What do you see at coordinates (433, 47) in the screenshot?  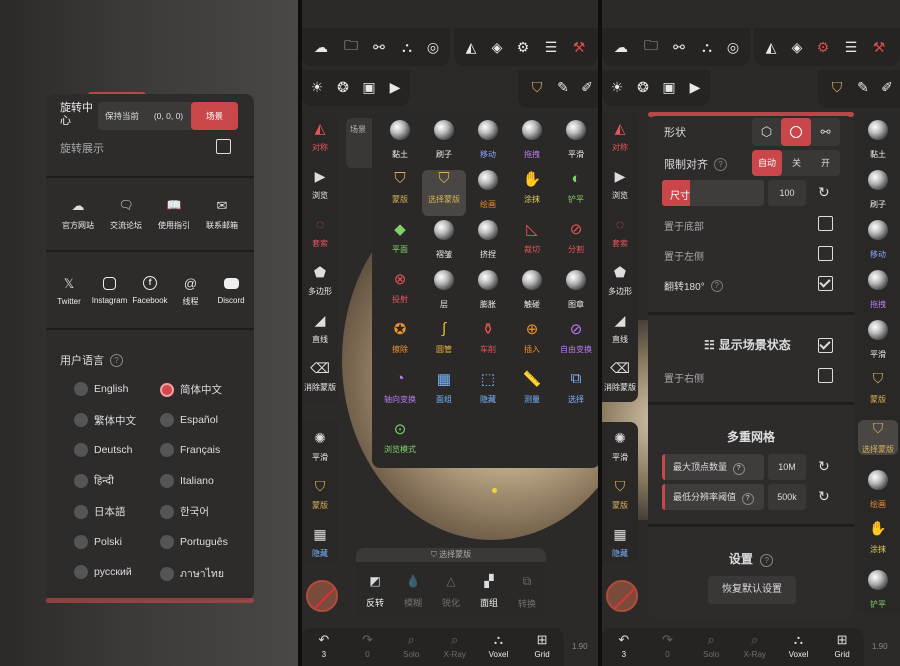 I see `globe-icon: ◎` at bounding box center [433, 47].